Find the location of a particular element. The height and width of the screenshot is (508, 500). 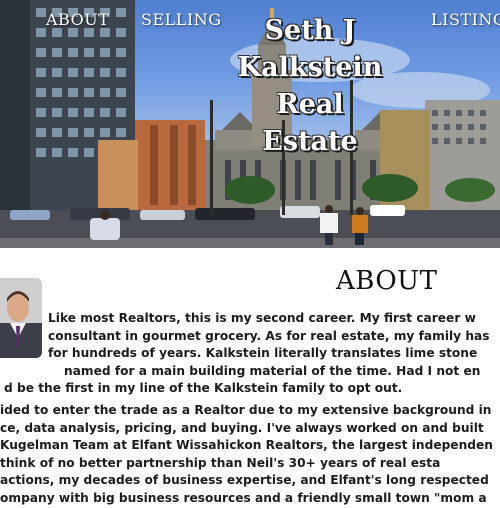

nav-selling-link: SELLING is located at coordinates (181, 19).